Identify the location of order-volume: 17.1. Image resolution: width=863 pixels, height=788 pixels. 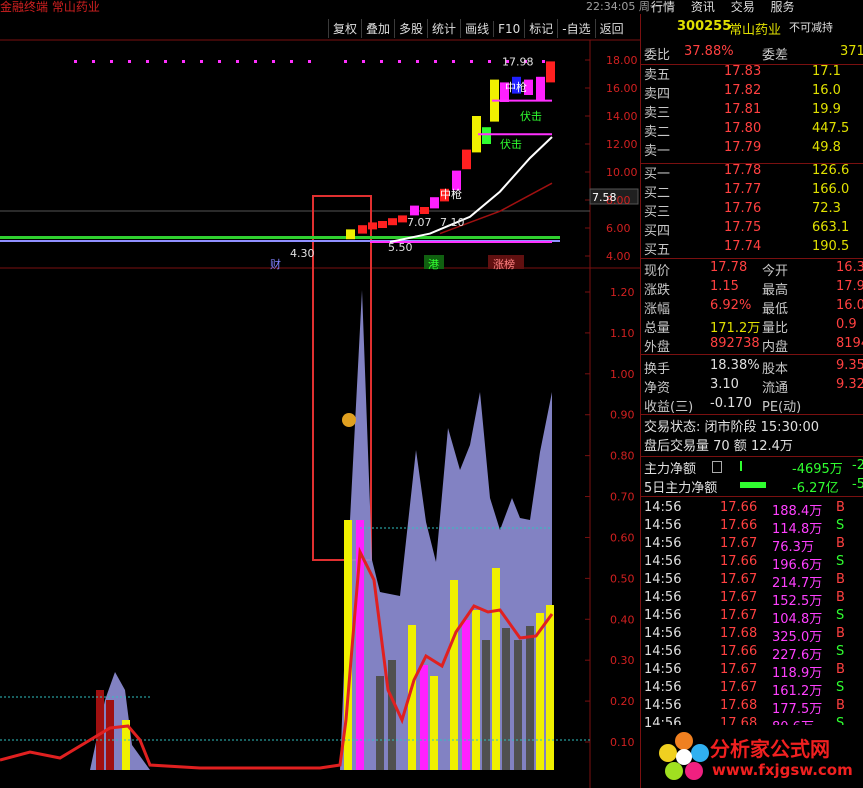
(826, 71).